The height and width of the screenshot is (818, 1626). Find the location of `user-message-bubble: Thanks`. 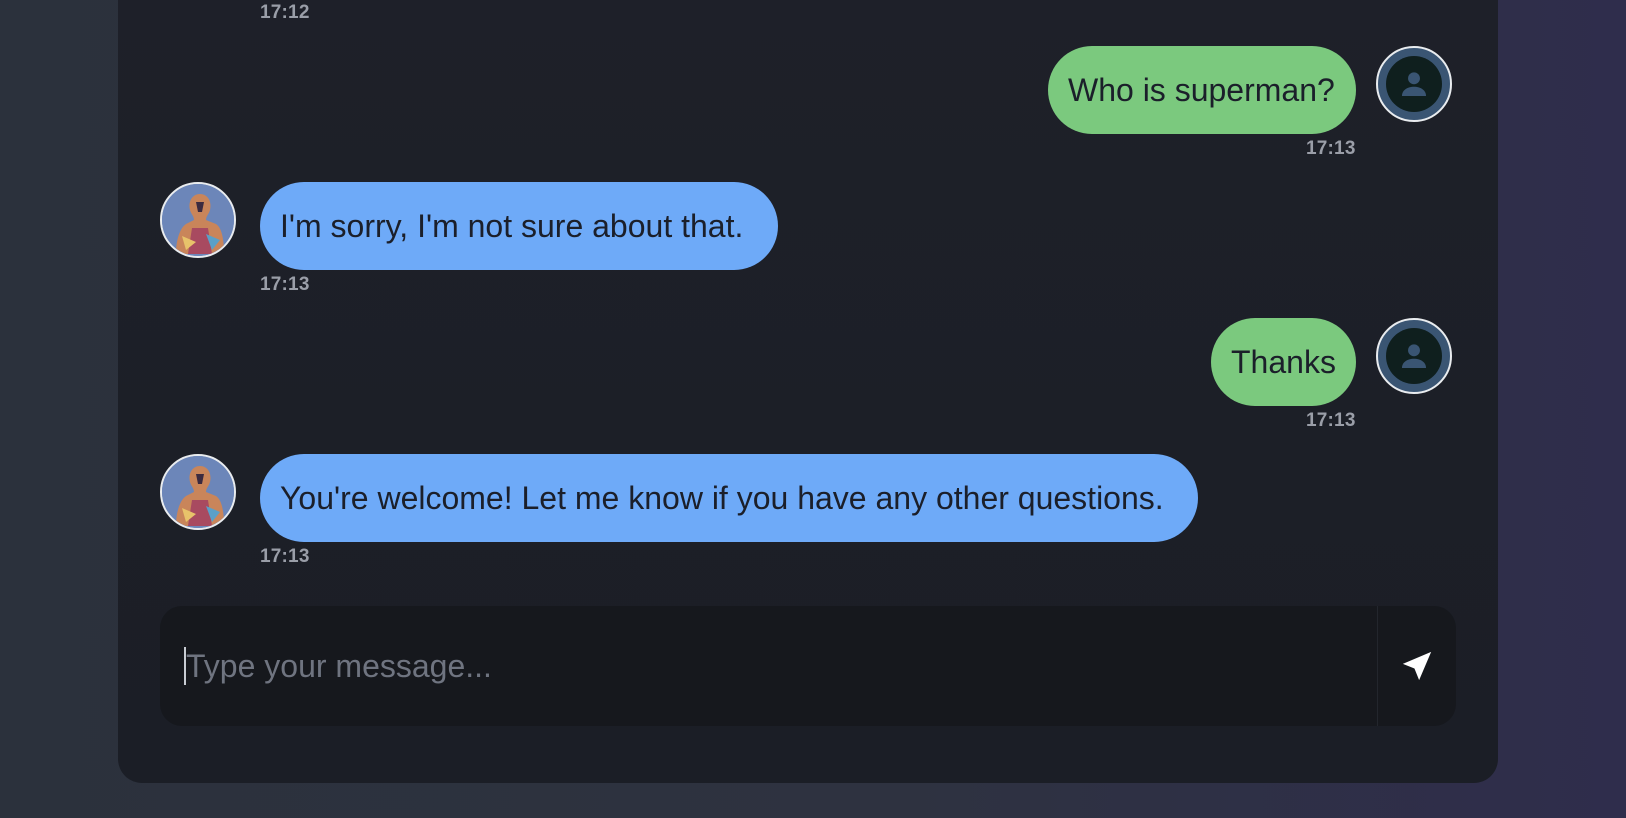

user-message-bubble: Thanks is located at coordinates (1283, 362).